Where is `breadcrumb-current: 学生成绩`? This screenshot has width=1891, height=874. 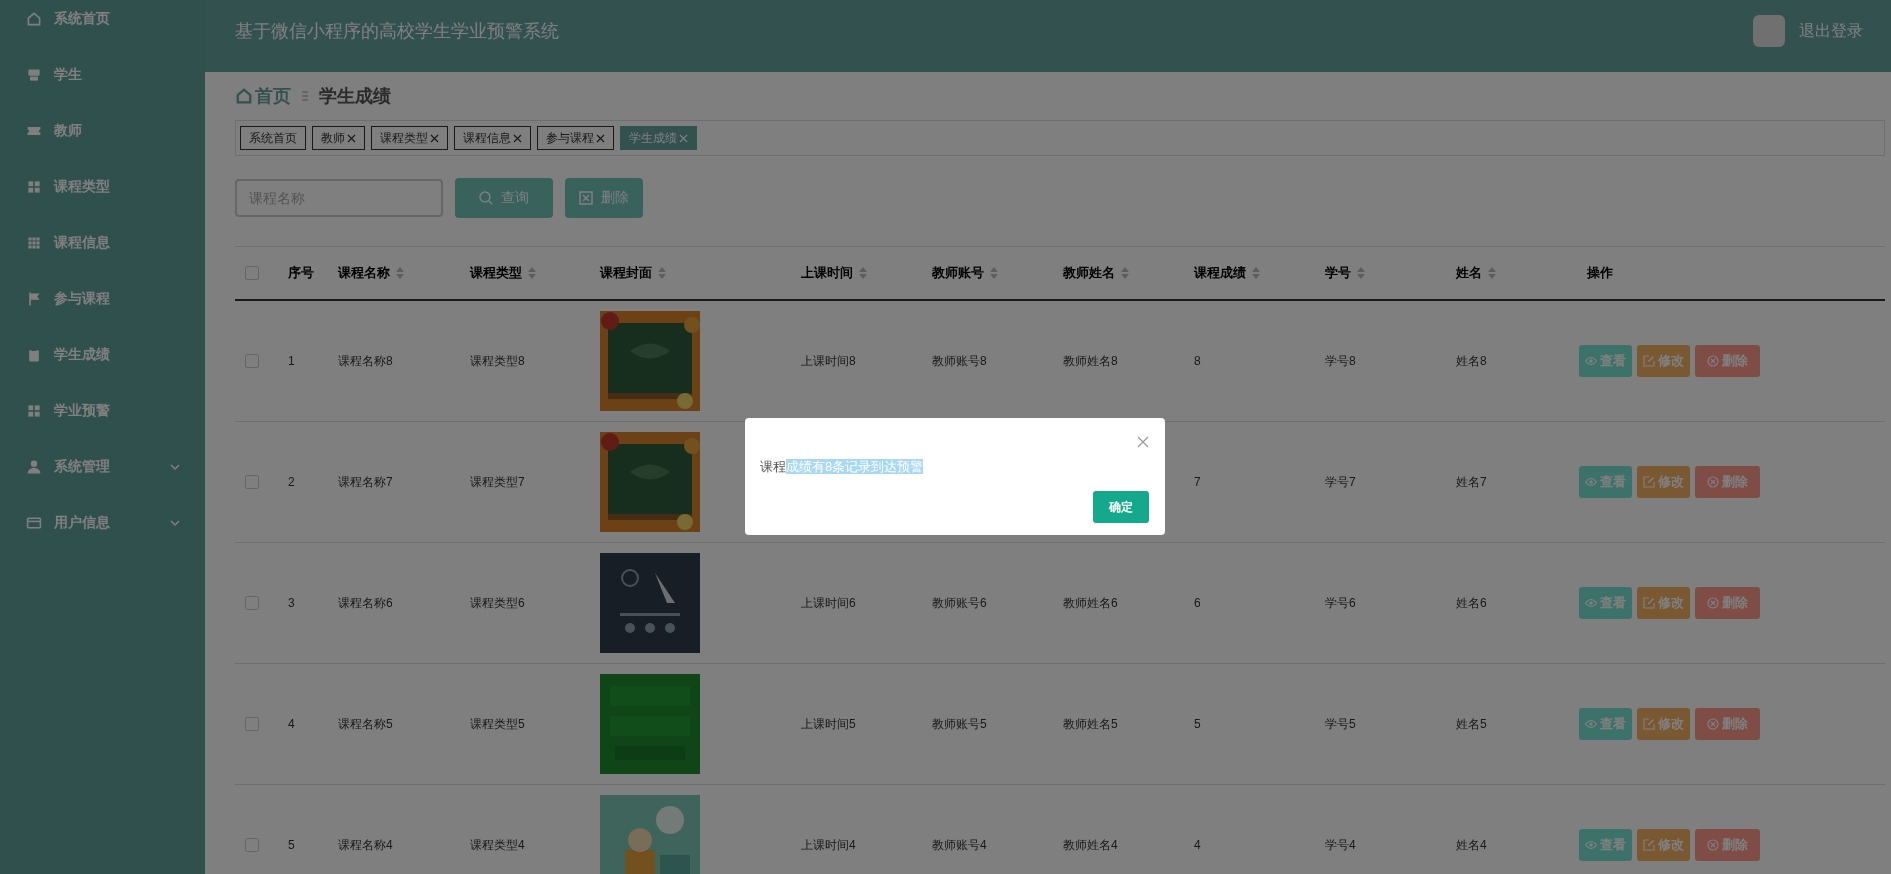 breadcrumb-current: 学生成绩 is located at coordinates (355, 96).